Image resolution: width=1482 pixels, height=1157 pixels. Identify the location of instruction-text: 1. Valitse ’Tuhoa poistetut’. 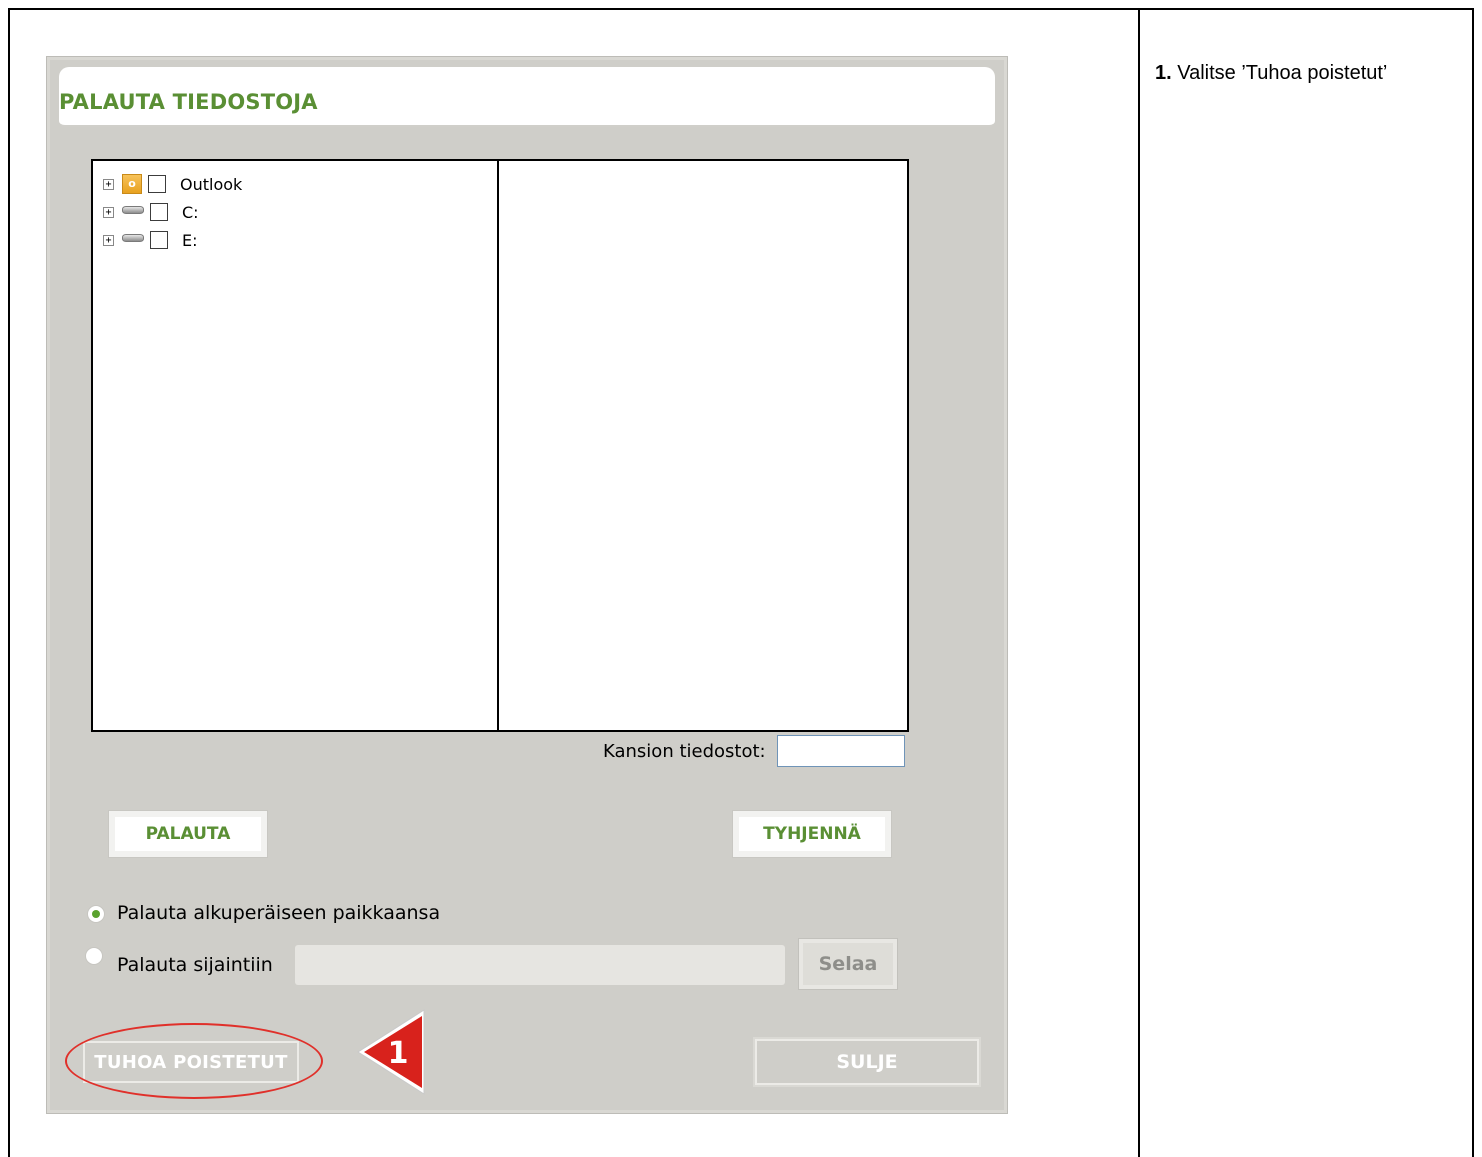
(1271, 73).